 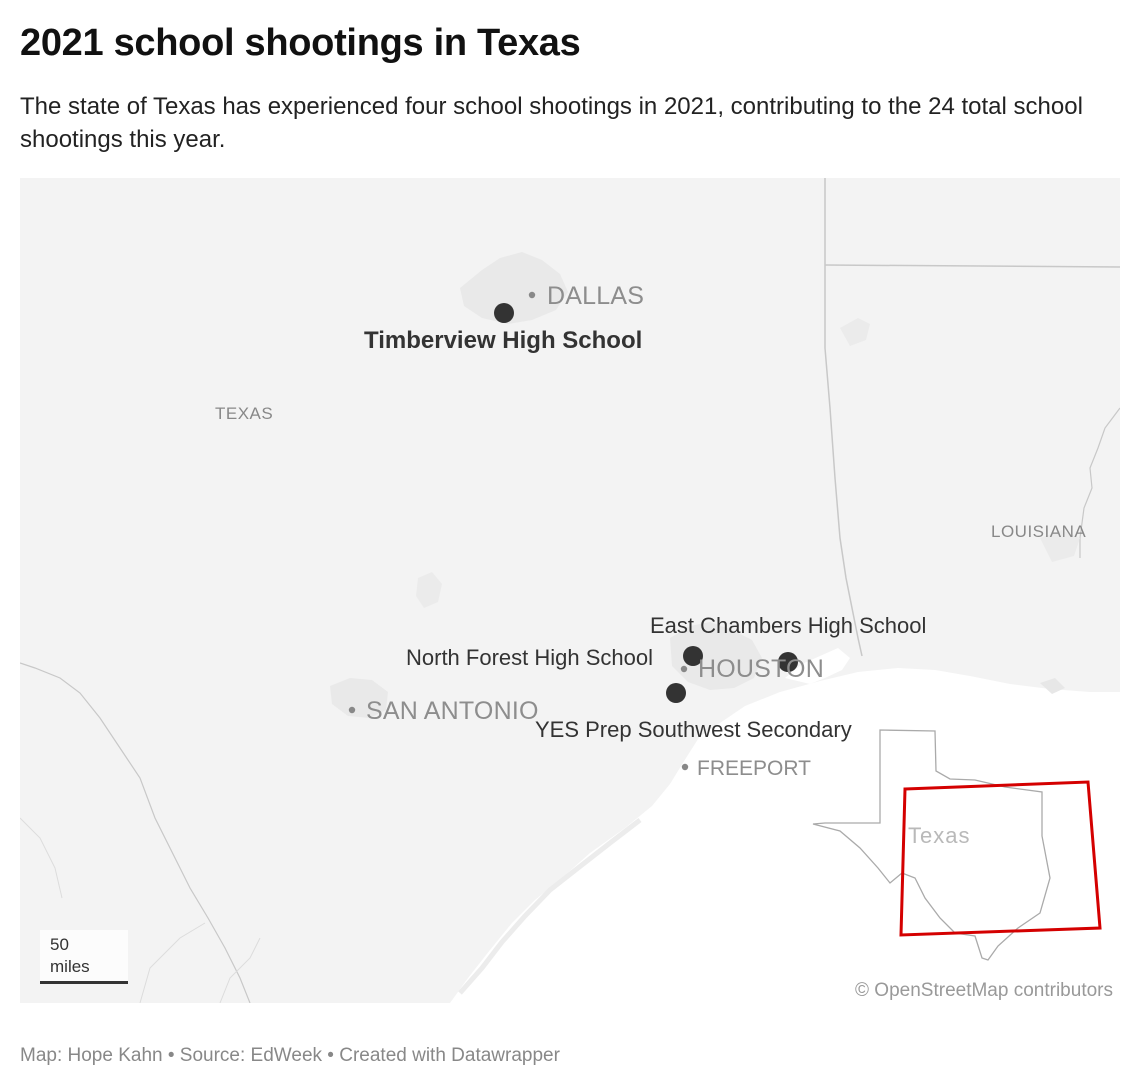 I want to click on scale-bar: 50 miles, so click(x=84, y=957).